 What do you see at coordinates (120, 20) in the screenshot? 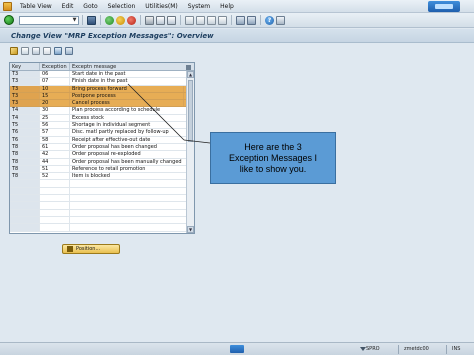
I see `exit-icon` at bounding box center [120, 20].